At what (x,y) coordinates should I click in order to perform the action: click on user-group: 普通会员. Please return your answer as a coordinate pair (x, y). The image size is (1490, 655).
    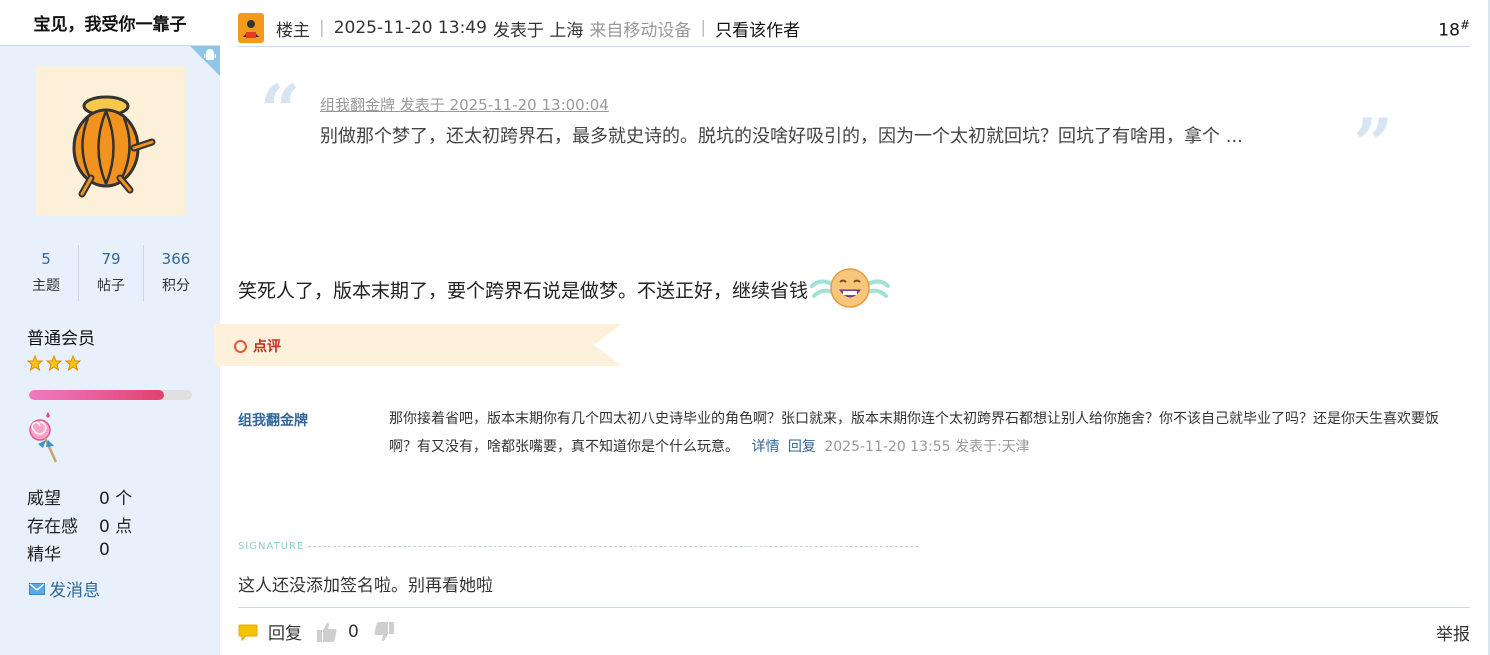
    Looking at the image, I should click on (61, 336).